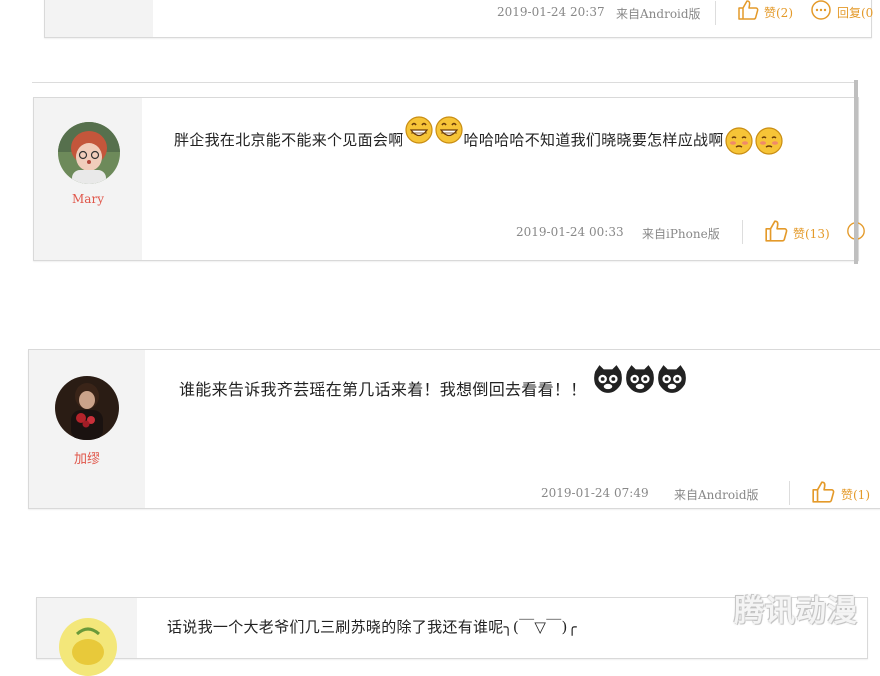 The image size is (880, 676). I want to click on comment-text: 谁能来告诉我齐芸瑶在第几话来着！我想倒回去看看！！, so click(433, 382).